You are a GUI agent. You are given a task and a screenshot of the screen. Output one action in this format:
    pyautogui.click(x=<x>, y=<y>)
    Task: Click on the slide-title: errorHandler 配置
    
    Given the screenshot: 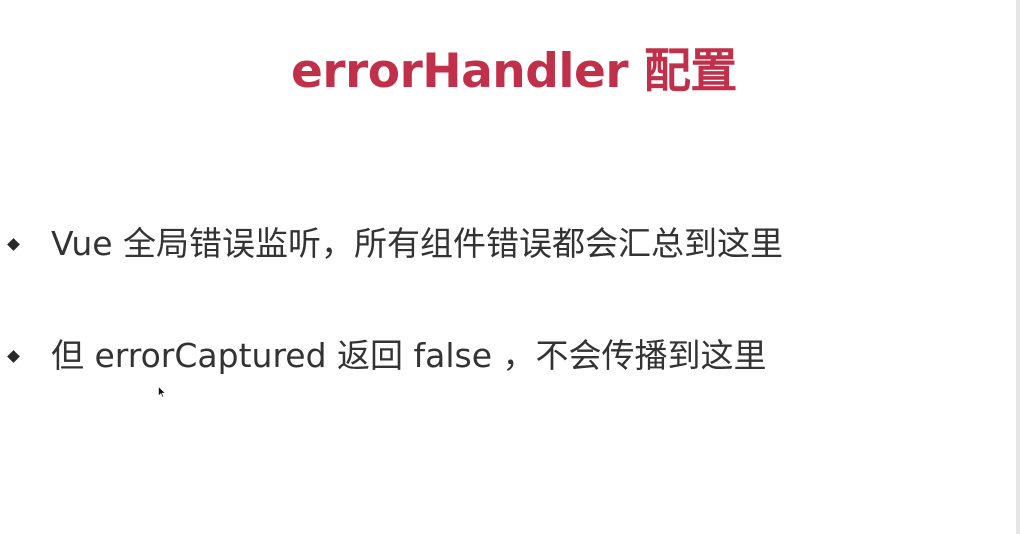 What is the action you would take?
    pyautogui.click(x=514, y=71)
    